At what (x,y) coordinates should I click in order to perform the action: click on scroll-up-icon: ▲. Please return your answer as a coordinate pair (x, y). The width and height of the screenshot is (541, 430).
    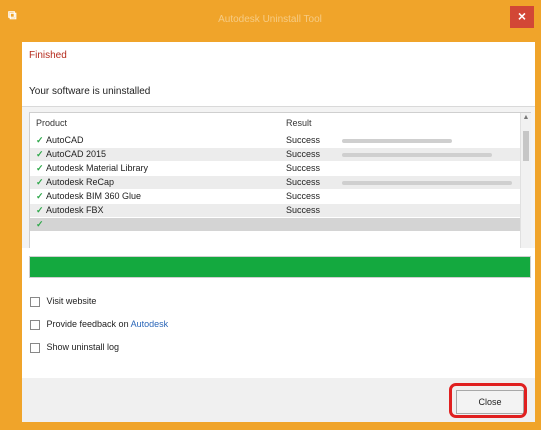
    Looking at the image, I should click on (526, 118).